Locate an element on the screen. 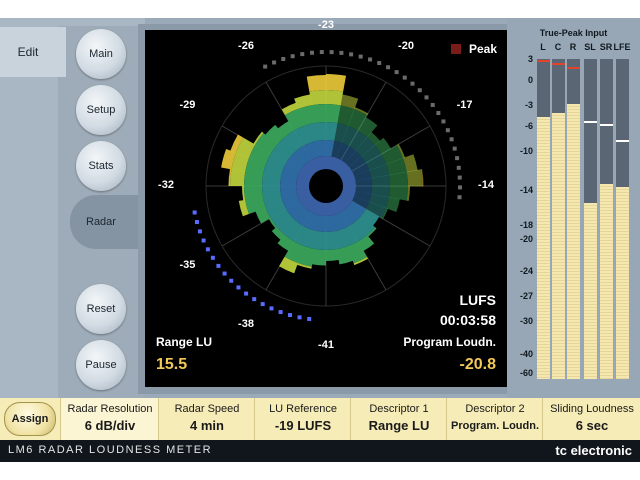 This screenshot has height=480, width=640. main-button-label: Main is located at coordinates (101, 54).